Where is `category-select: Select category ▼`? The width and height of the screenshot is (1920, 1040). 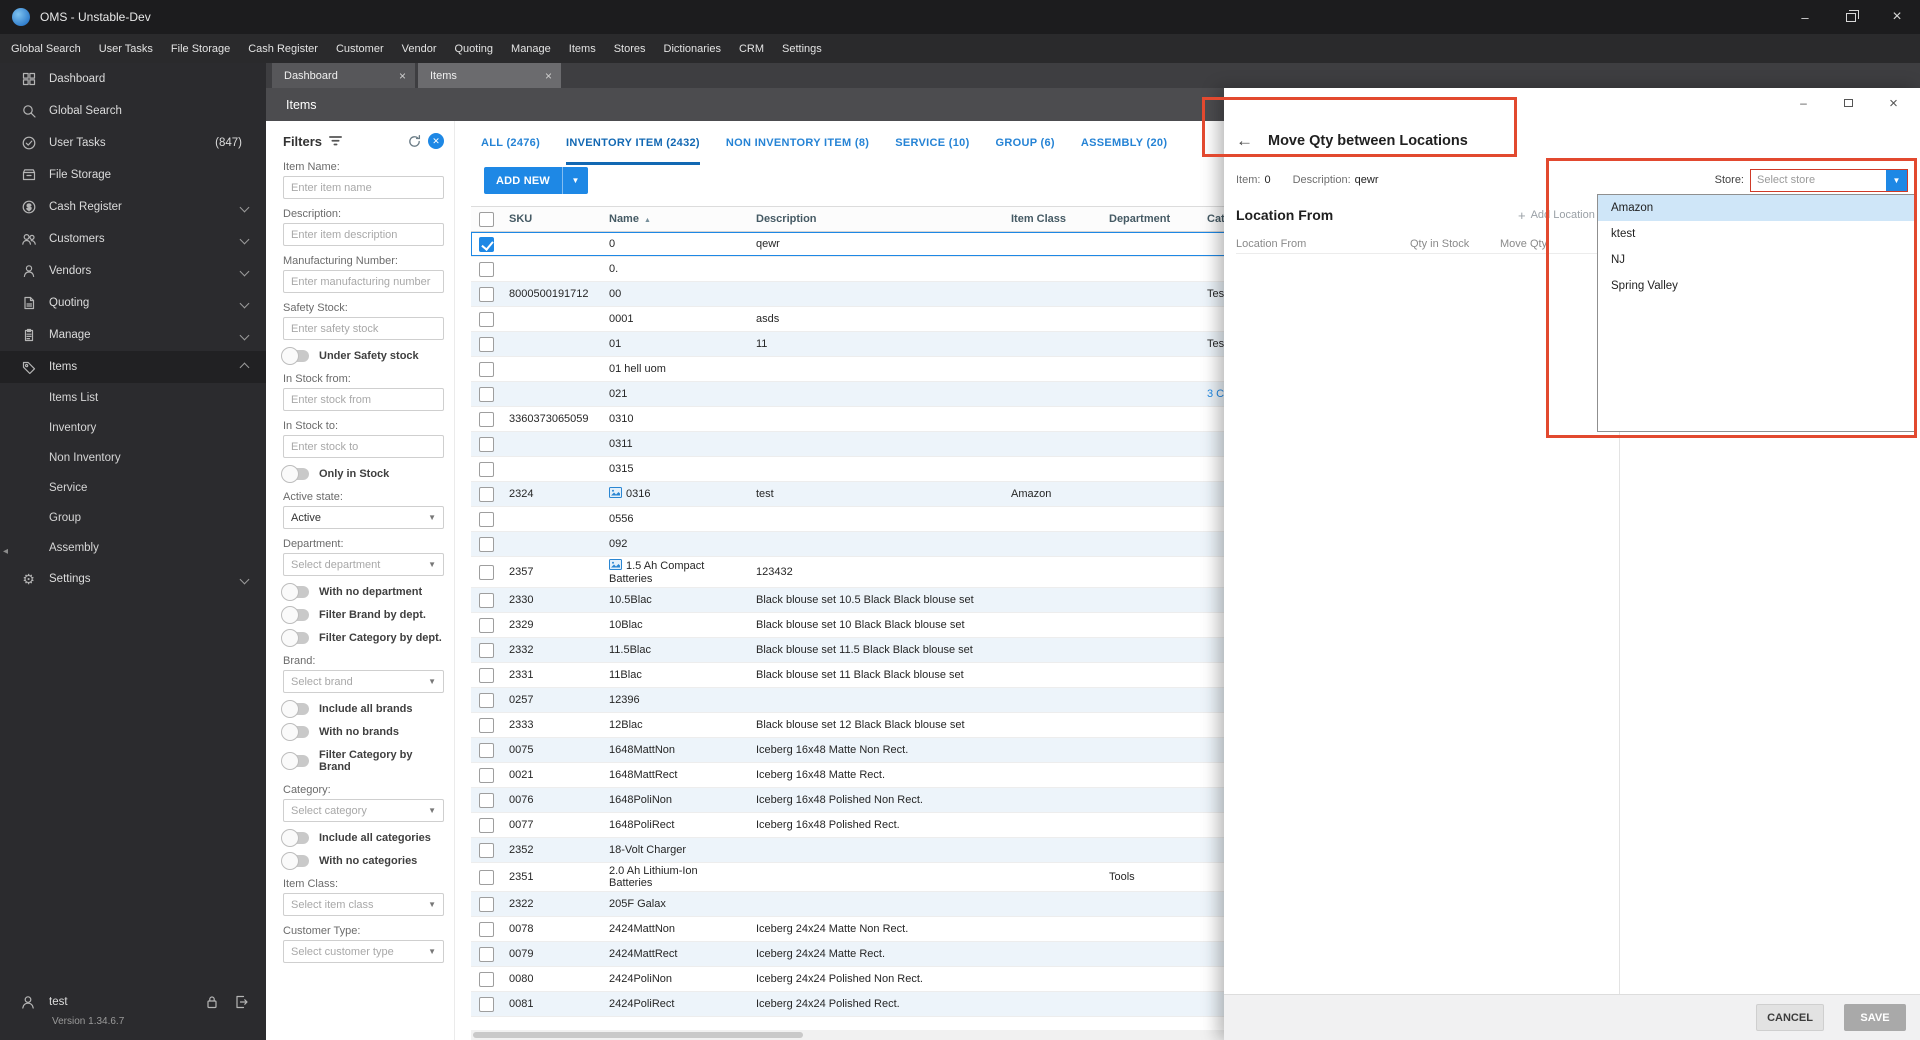
category-select: Select category ▼ is located at coordinates (363, 810).